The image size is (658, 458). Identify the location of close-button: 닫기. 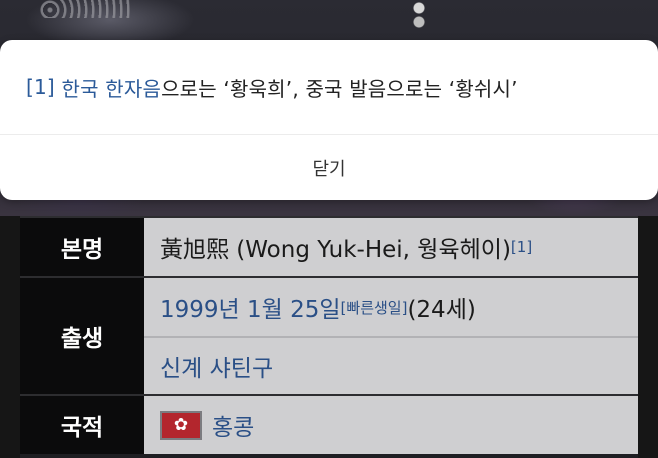
(329, 167).